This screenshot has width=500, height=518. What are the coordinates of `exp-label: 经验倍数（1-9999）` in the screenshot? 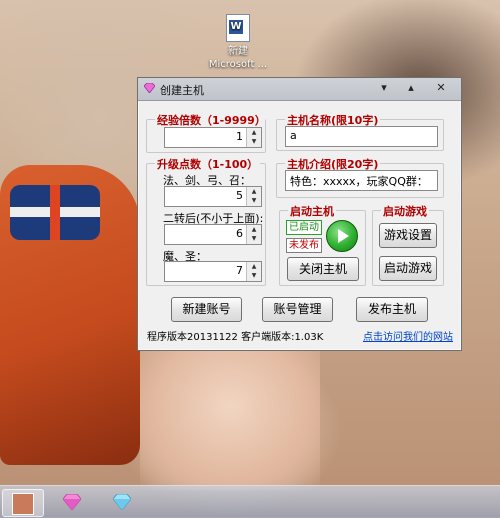 It's located at (210, 120).